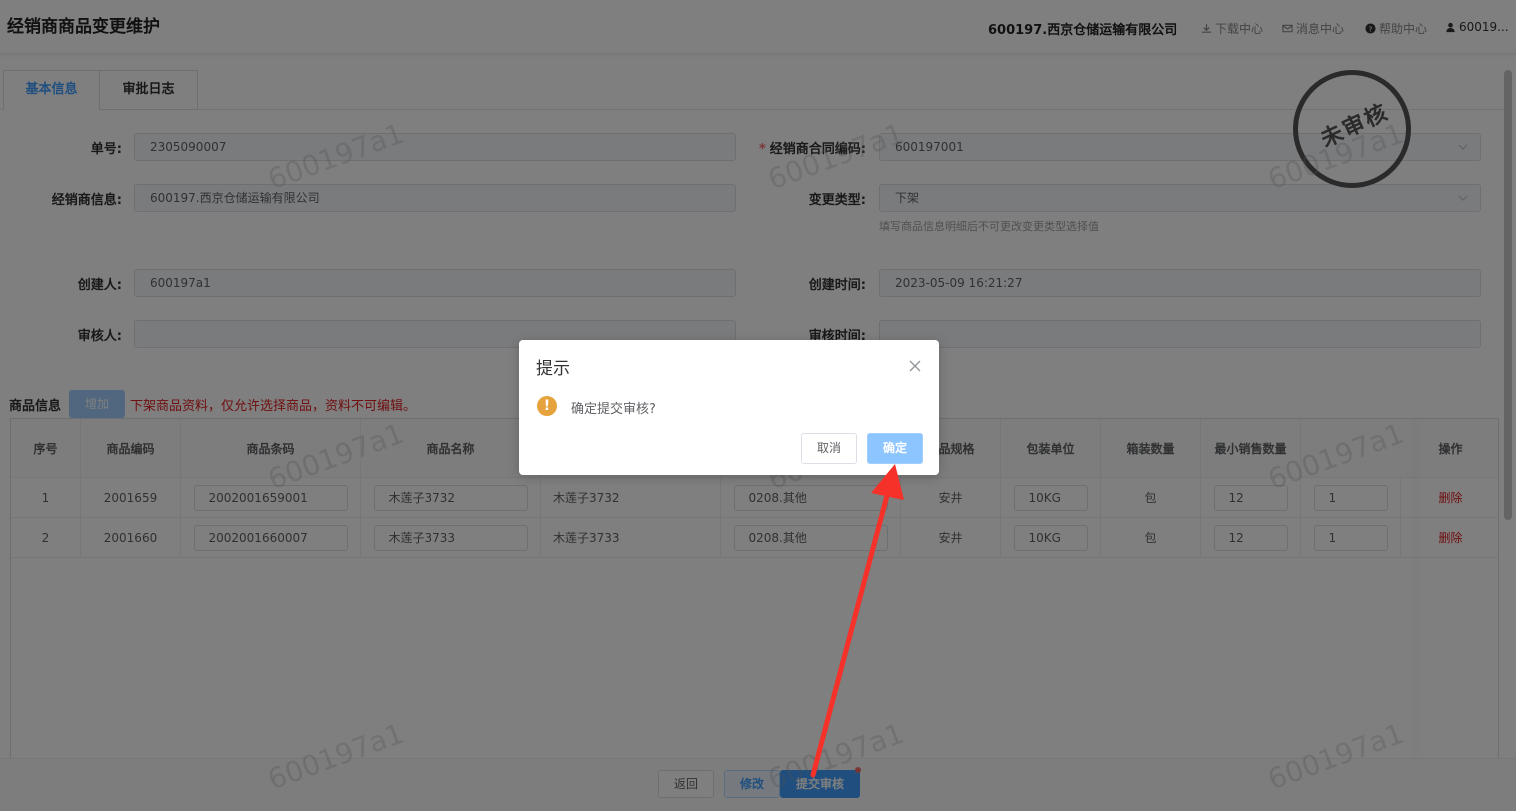  What do you see at coordinates (829, 448) in the screenshot?
I see `dialog-cancel-button: 取消` at bounding box center [829, 448].